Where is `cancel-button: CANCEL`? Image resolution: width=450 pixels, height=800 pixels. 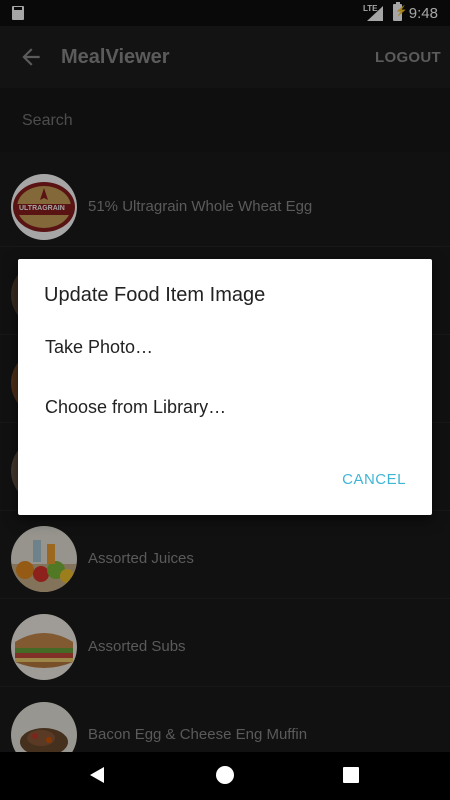 cancel-button: CANCEL is located at coordinates (374, 479).